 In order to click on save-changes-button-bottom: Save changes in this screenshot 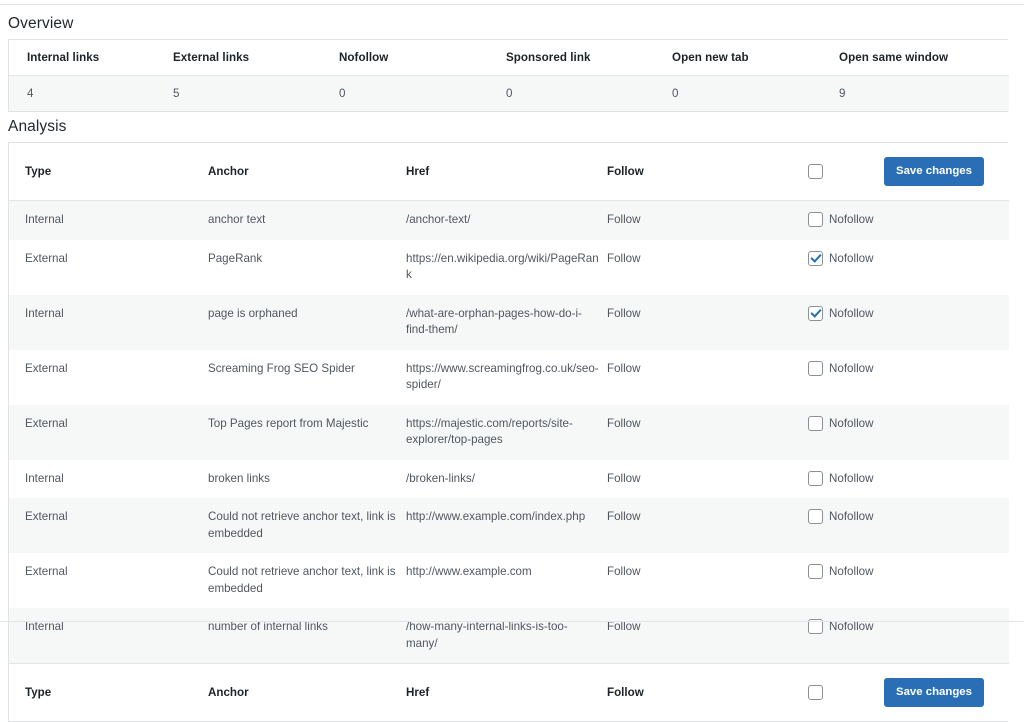, I will do `click(934, 692)`.